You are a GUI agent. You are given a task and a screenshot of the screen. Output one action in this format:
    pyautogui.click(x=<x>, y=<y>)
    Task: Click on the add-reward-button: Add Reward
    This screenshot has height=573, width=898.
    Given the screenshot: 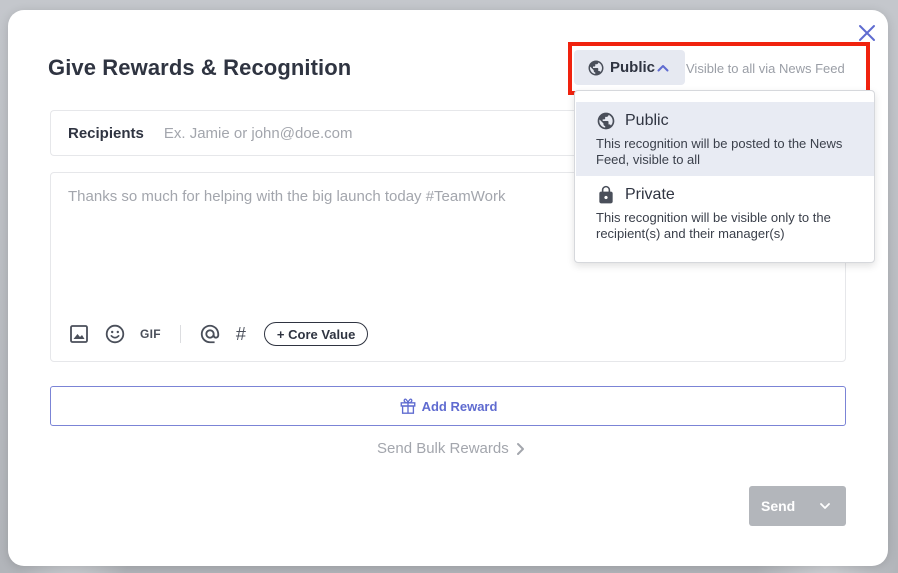 What is the action you would take?
    pyautogui.click(x=448, y=406)
    